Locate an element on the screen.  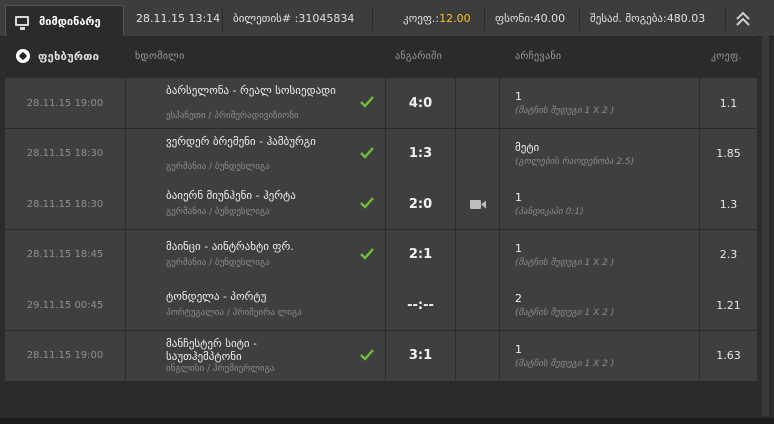
pick-value: მეტი is located at coordinates (527, 147).